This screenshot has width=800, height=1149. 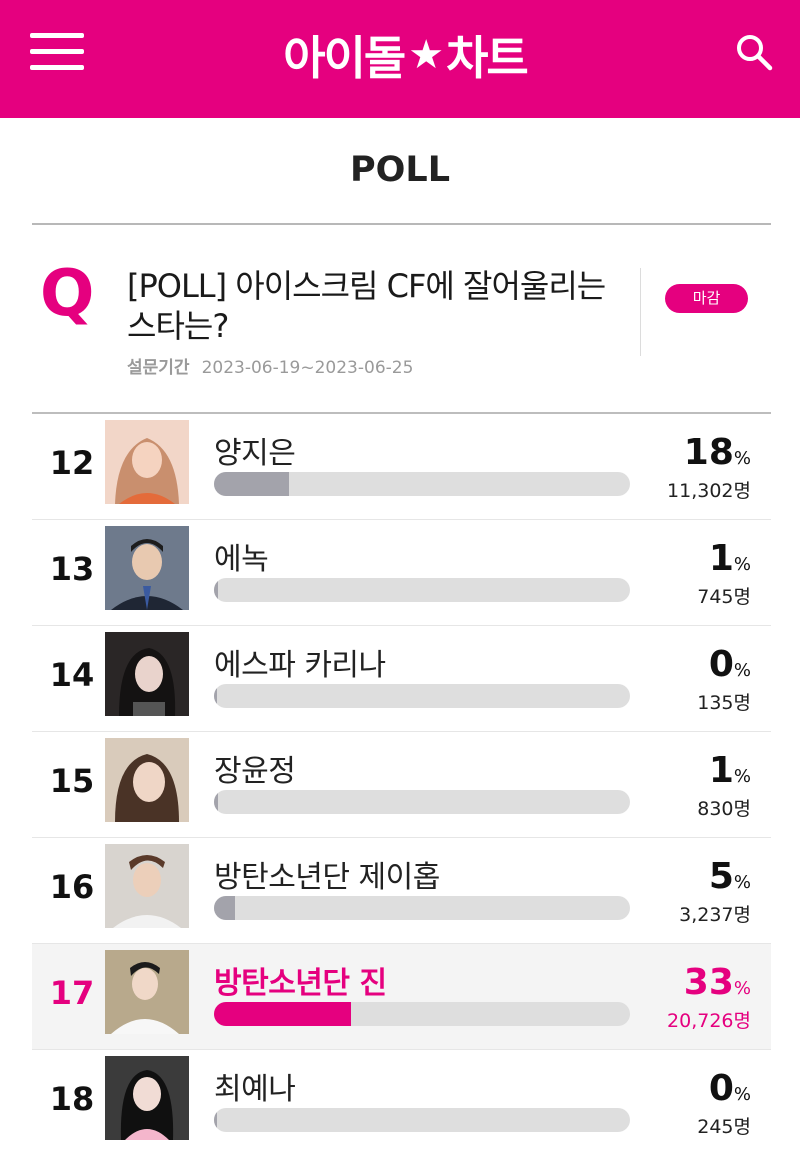 What do you see at coordinates (401, 679) in the screenshot?
I see `poll-item-row: 14 에스파 카리나 0% 135명` at bounding box center [401, 679].